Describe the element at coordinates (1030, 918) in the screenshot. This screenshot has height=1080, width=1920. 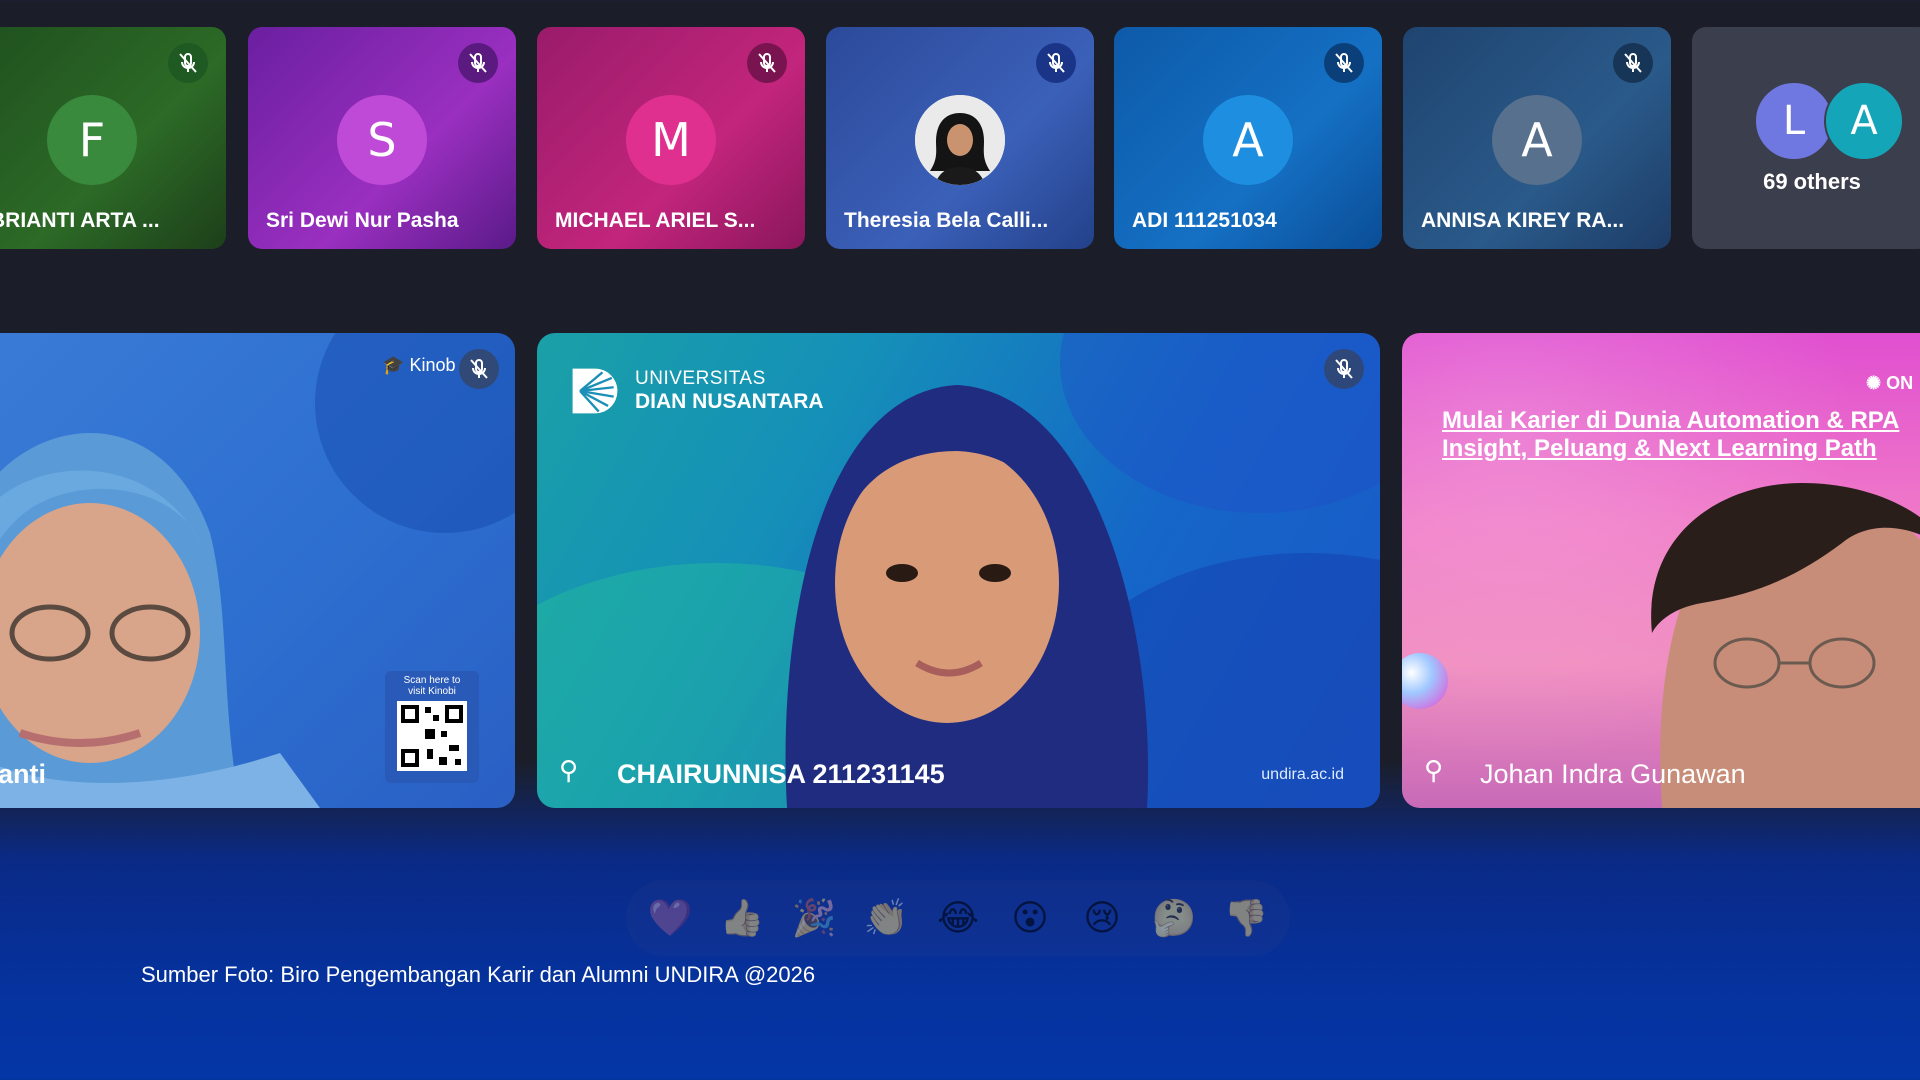
I see `surprised-reaction-icon: 😮` at that location.